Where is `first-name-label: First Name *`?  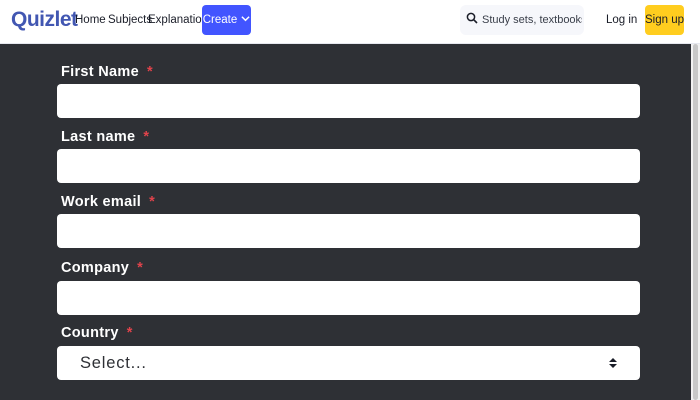 first-name-label: First Name * is located at coordinates (107, 72).